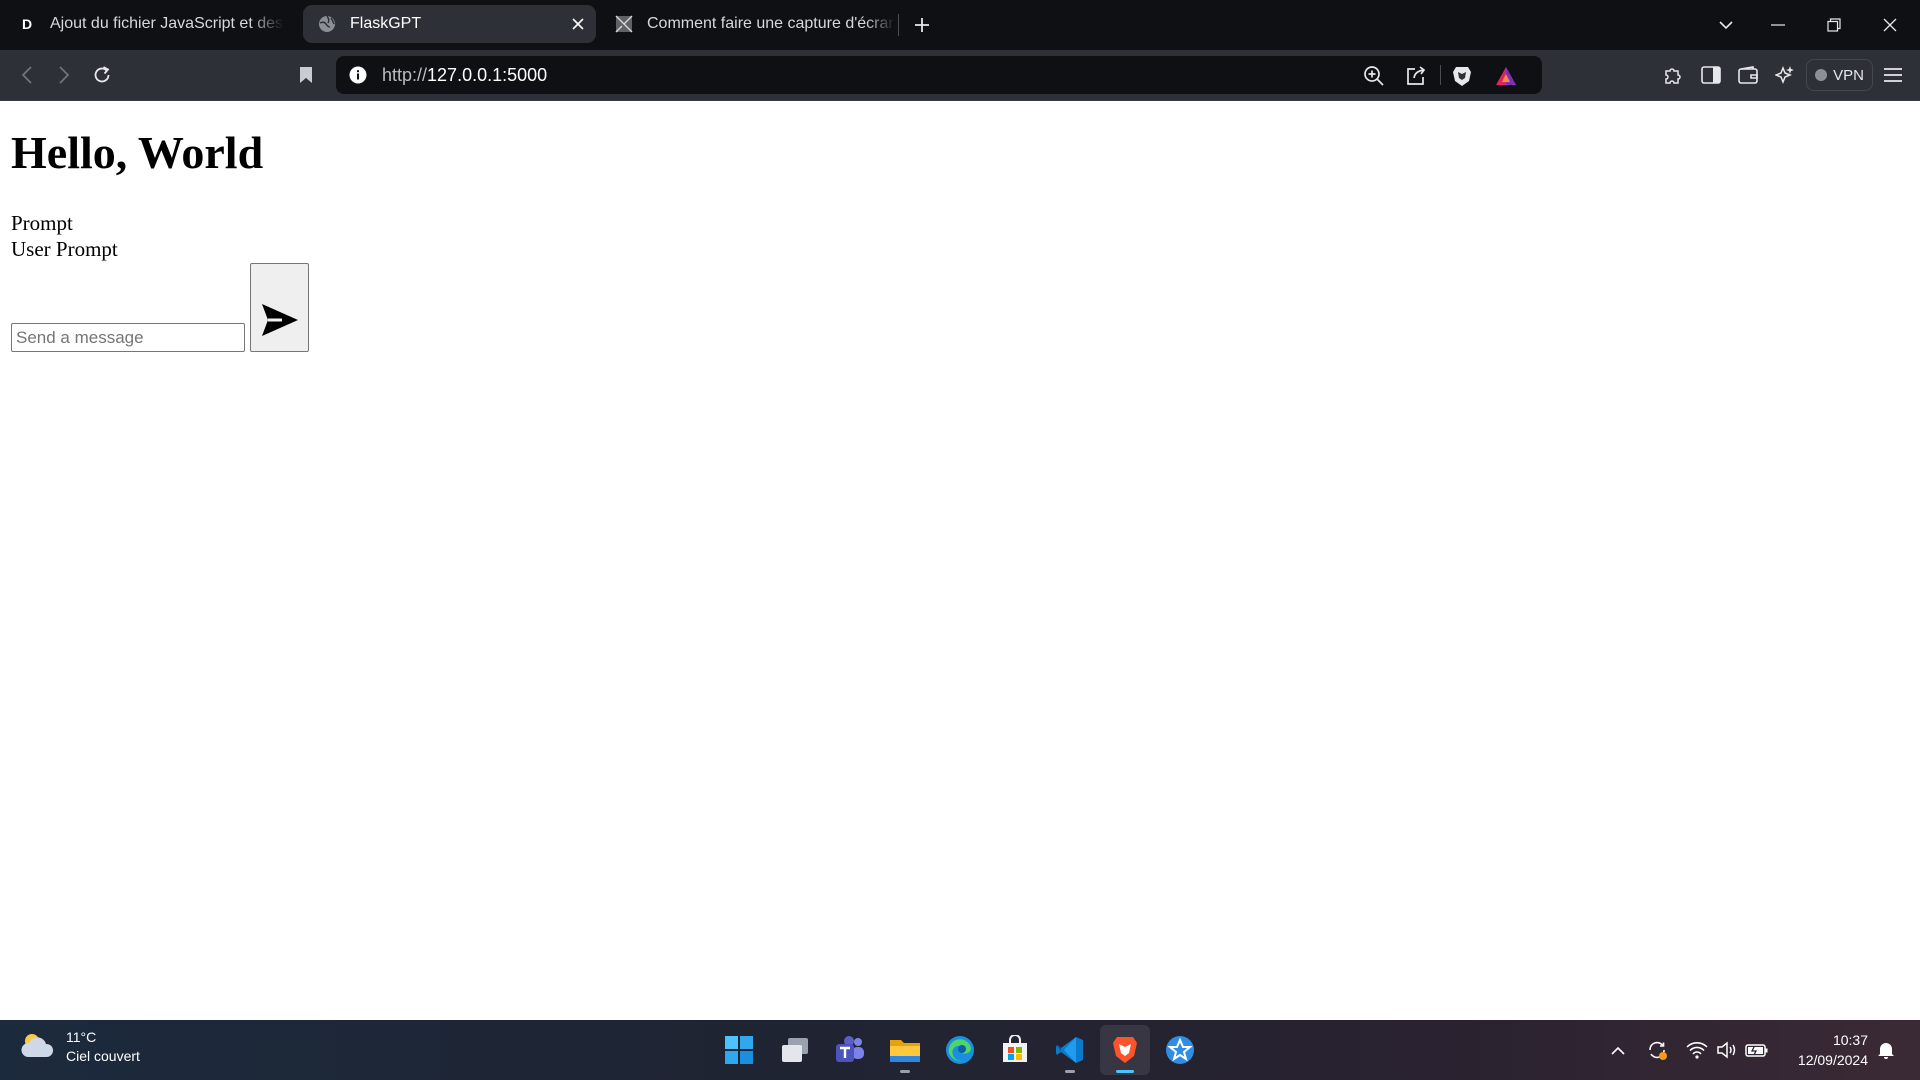  What do you see at coordinates (1785, 75) in the screenshot?
I see `leo-ai-icon` at bounding box center [1785, 75].